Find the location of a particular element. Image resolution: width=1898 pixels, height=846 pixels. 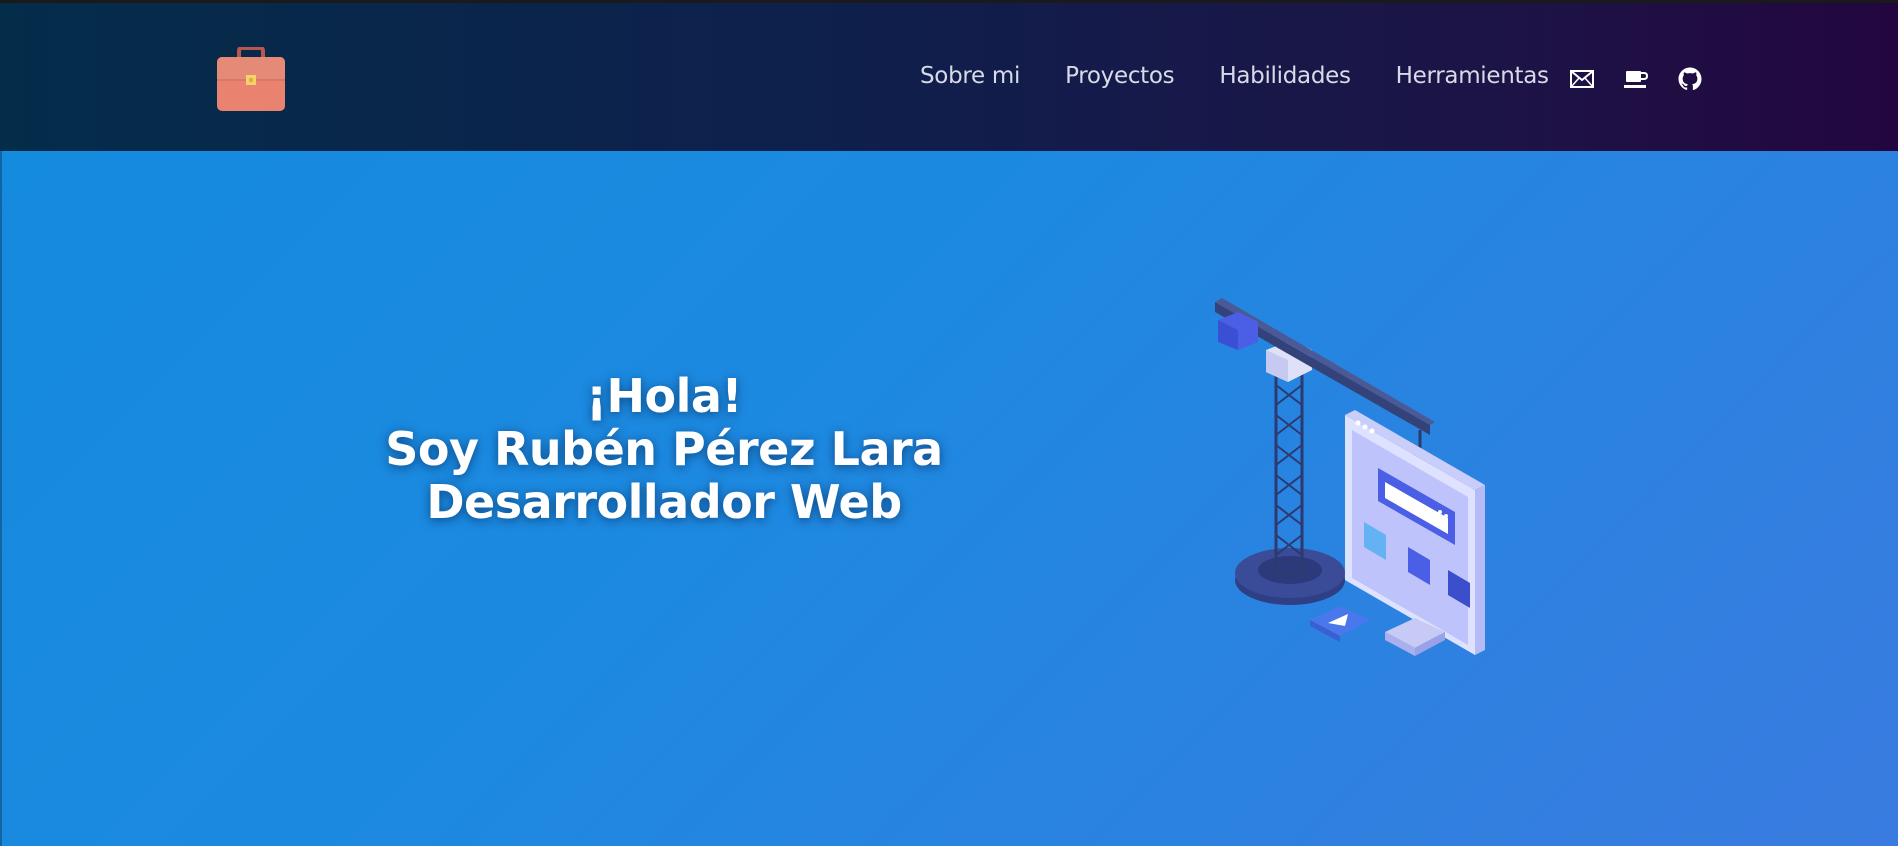

construction-crane-illustration is located at coordinates (1370, 485).